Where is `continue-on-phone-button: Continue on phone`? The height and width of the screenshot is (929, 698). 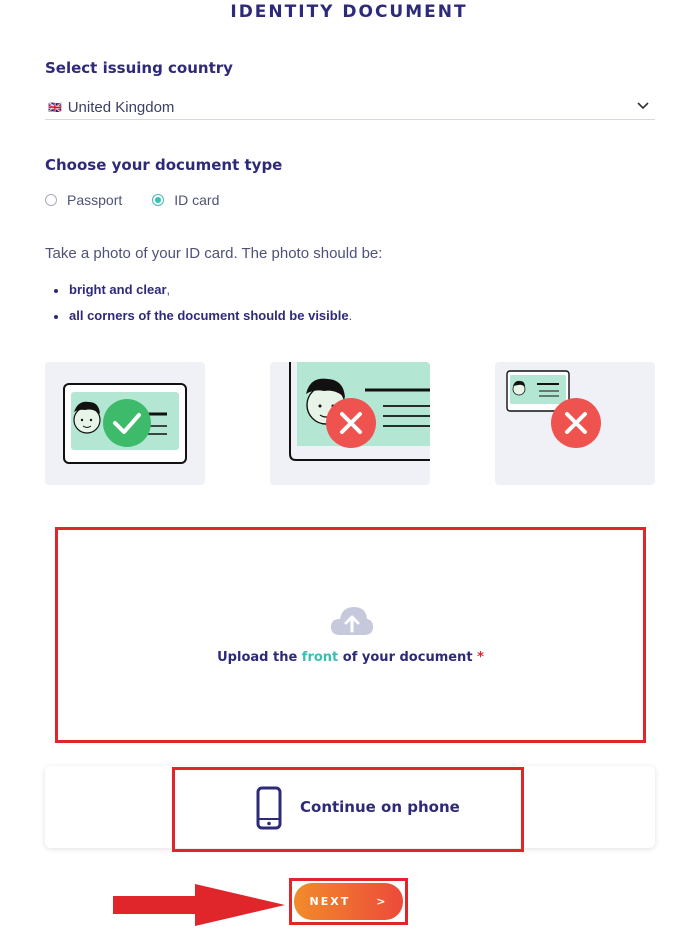
continue-on-phone-button: Continue on phone is located at coordinates (380, 807).